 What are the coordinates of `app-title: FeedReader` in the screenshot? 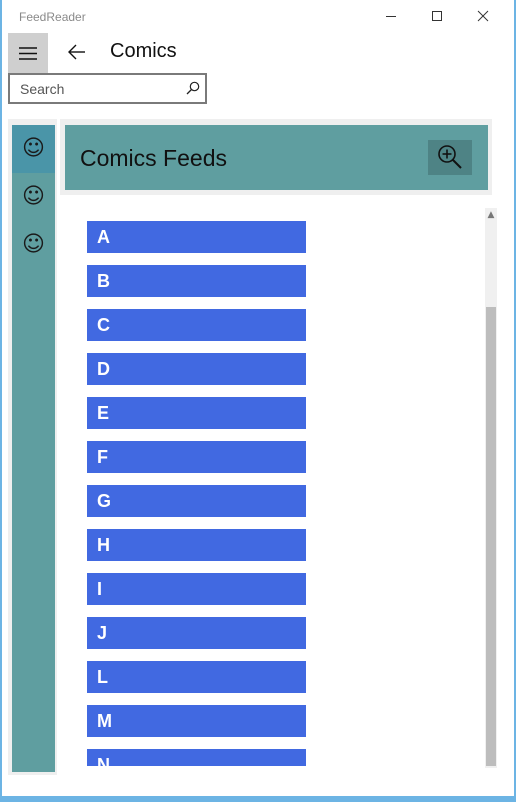 It's located at (52, 17).